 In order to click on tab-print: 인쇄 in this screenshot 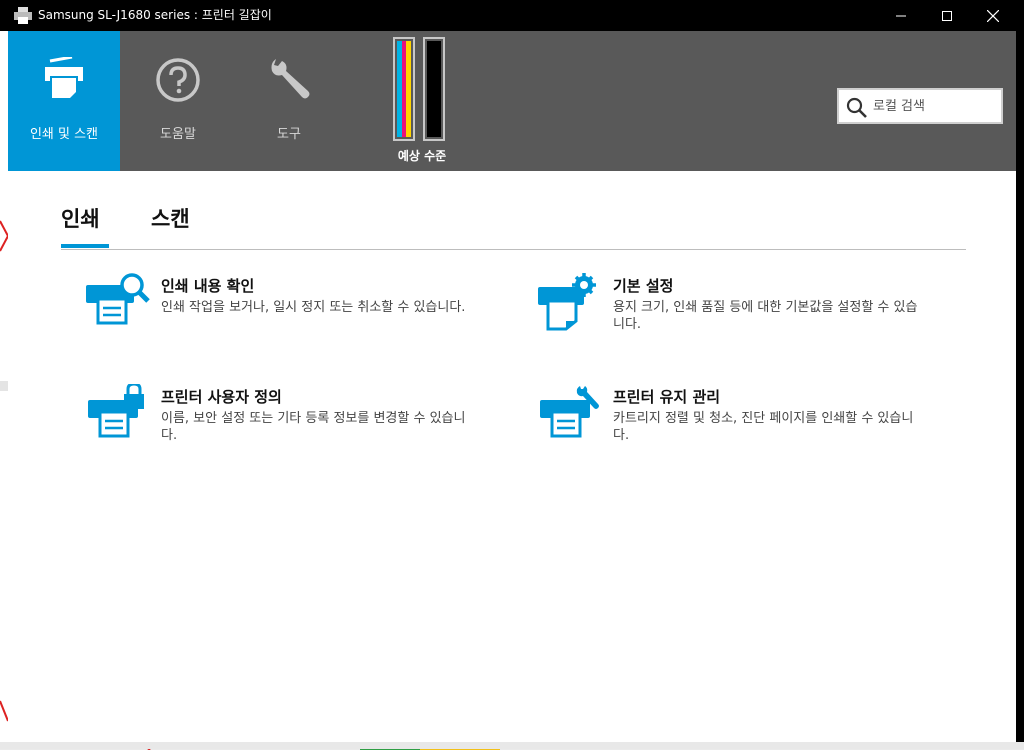, I will do `click(80, 218)`.